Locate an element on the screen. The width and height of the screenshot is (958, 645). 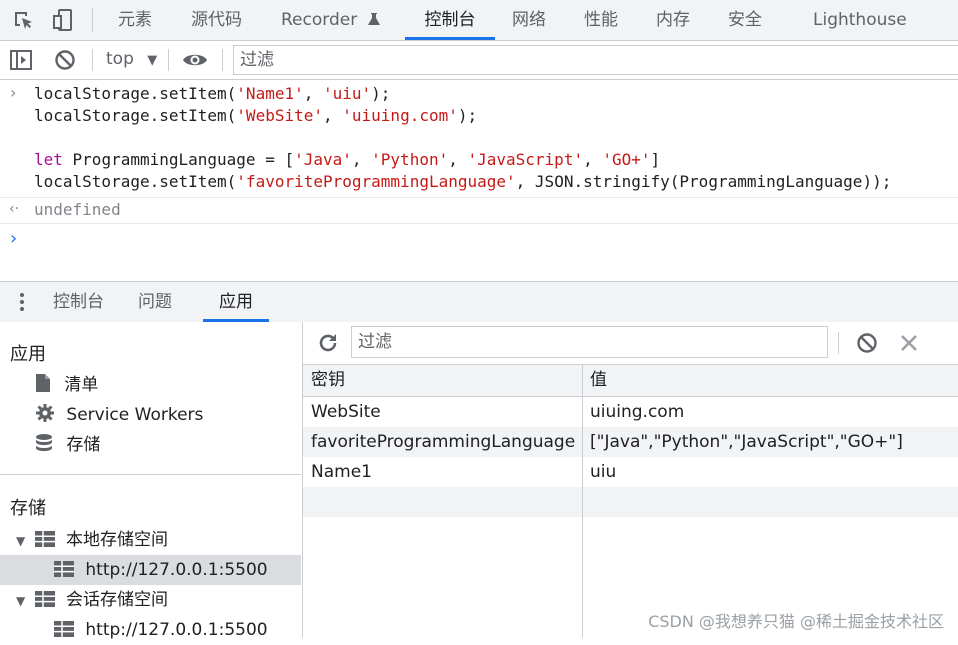
row-value: ["Java","Python","JavaScript","GO+"] is located at coordinates (746, 442).